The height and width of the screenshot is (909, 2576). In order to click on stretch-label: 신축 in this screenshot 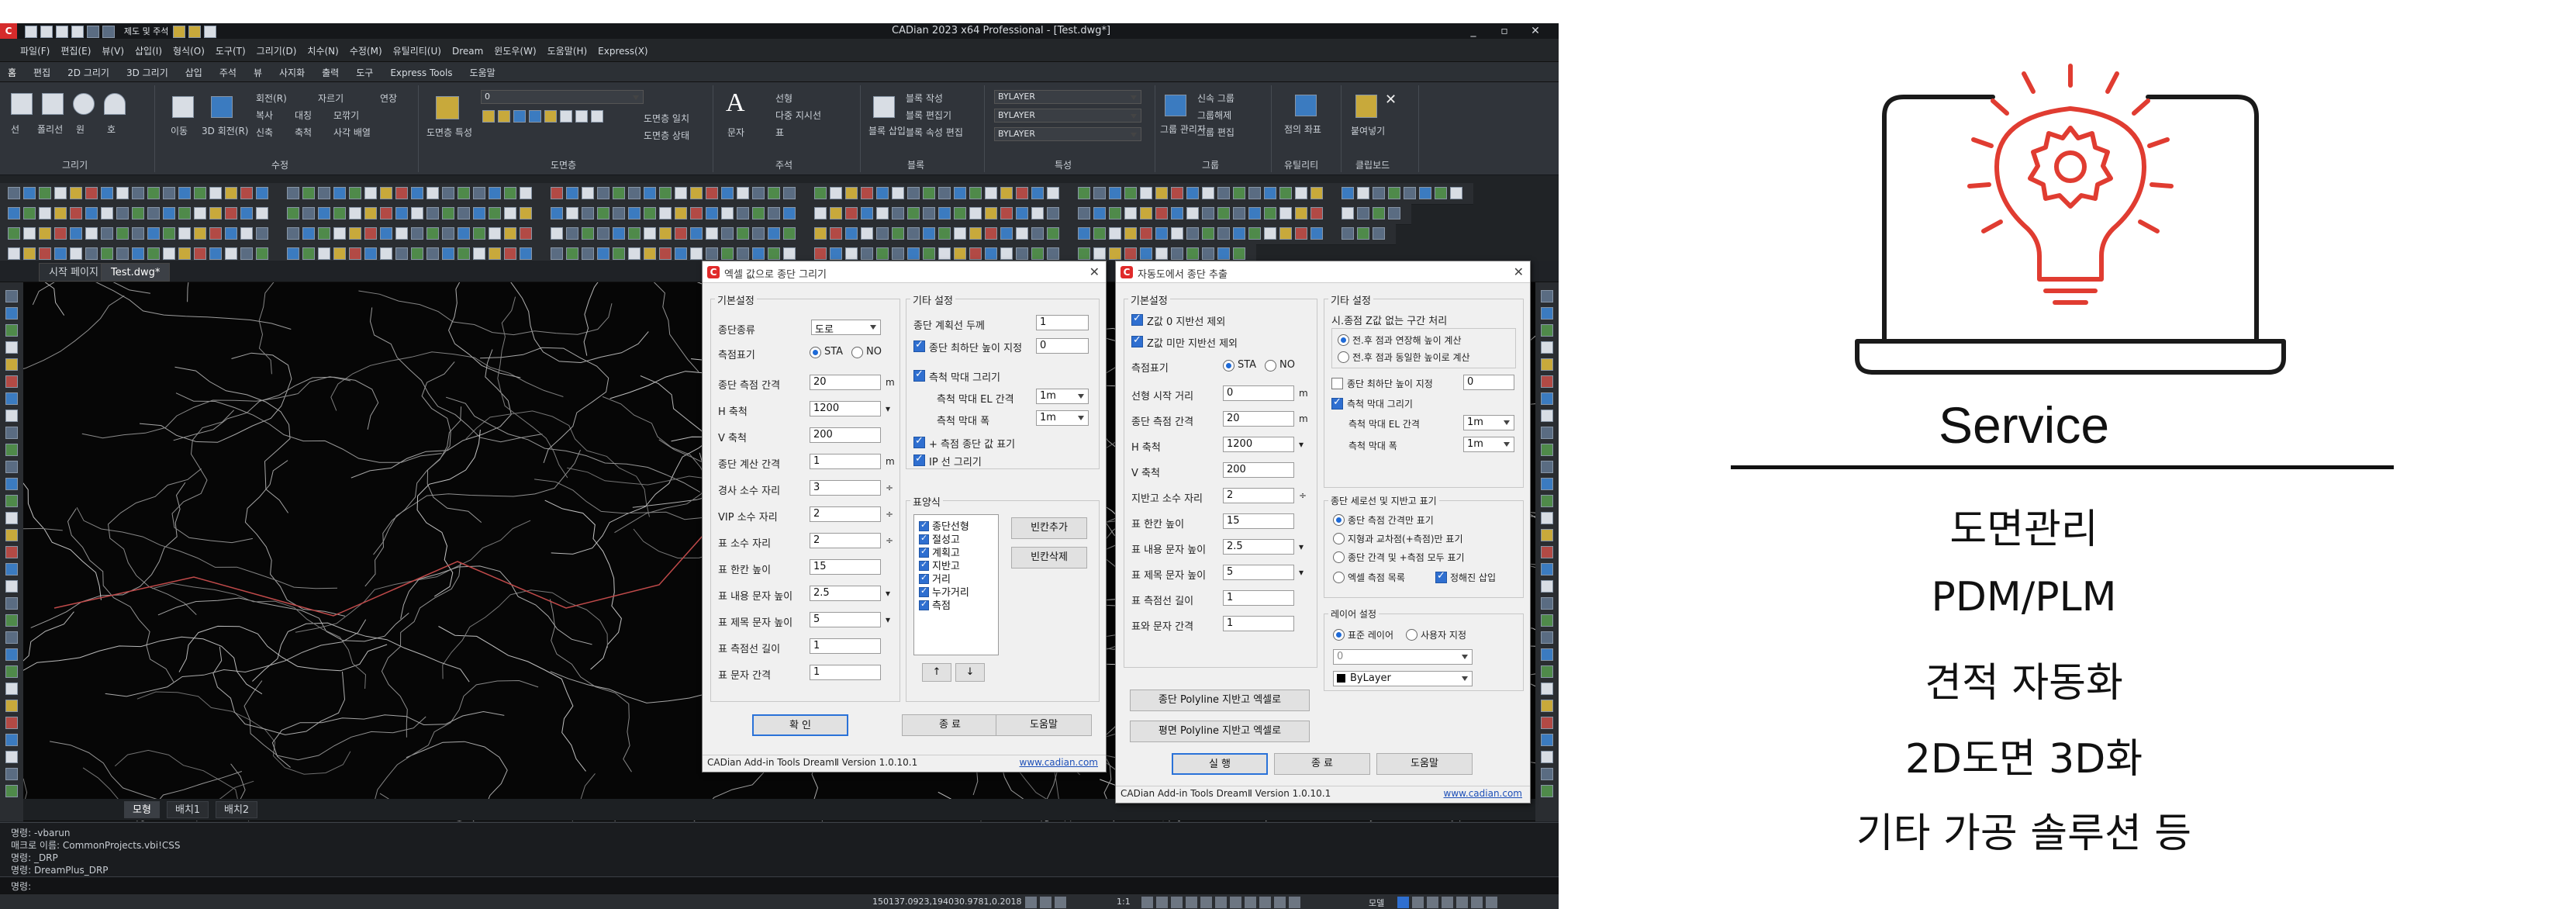, I will do `click(264, 132)`.